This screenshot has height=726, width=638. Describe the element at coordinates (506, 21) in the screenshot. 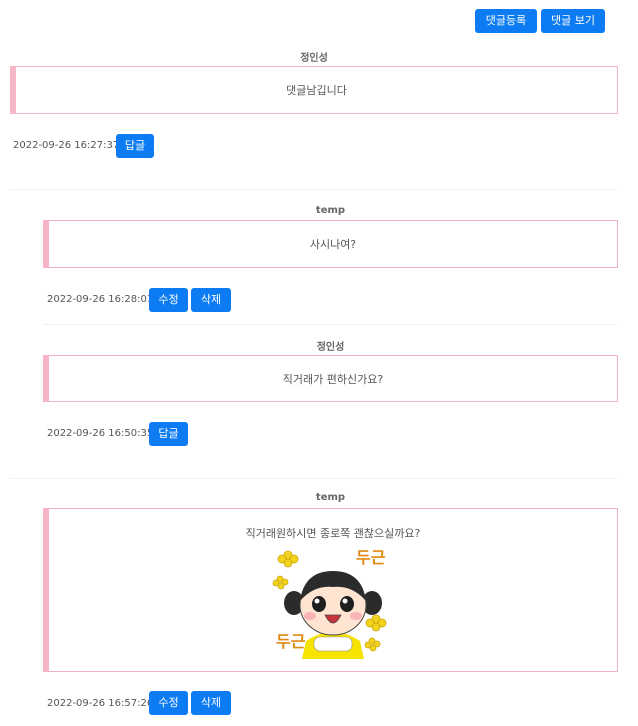

I see `register-comment-button: 댓글등록` at that location.